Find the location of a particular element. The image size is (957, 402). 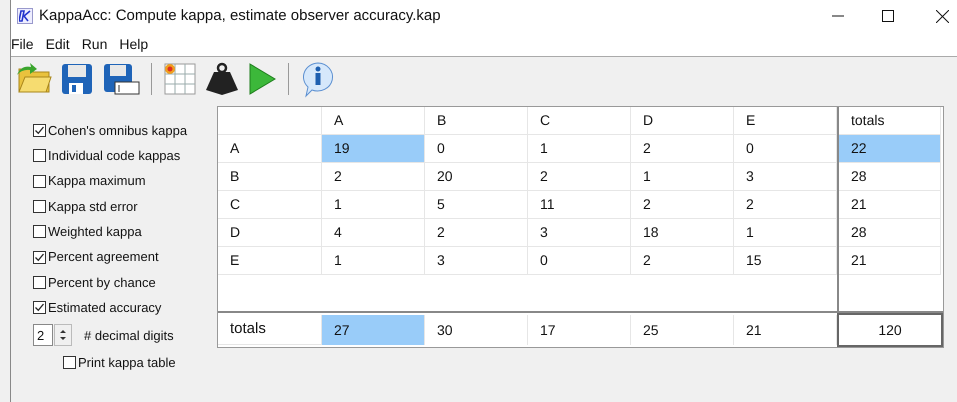

column-header: B is located at coordinates (476, 121).